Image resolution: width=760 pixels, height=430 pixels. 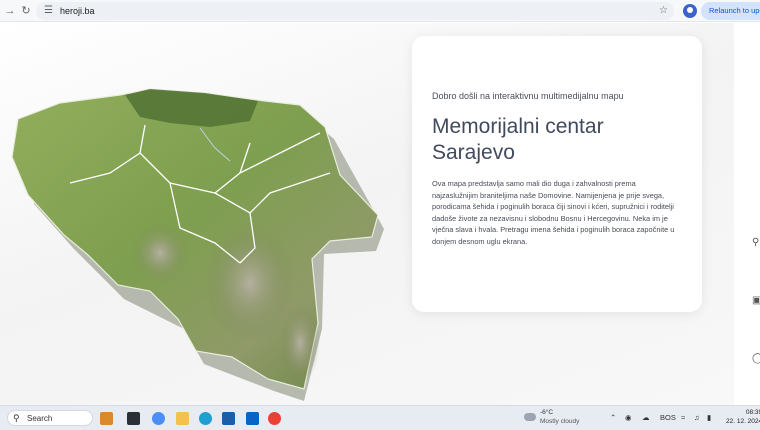 What do you see at coordinates (557, 140) in the screenshot?
I see `page-title: Memorijalni centar Sarajevo` at bounding box center [557, 140].